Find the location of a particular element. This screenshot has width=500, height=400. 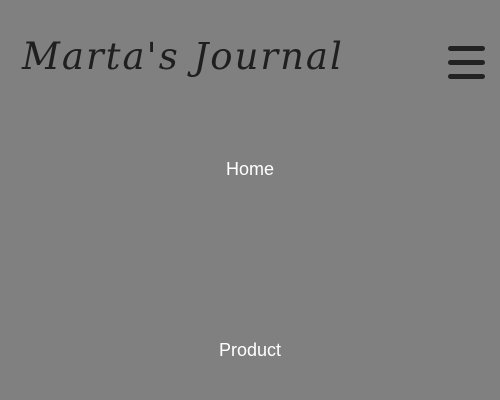

nav-link-product: Product is located at coordinates (250, 350).